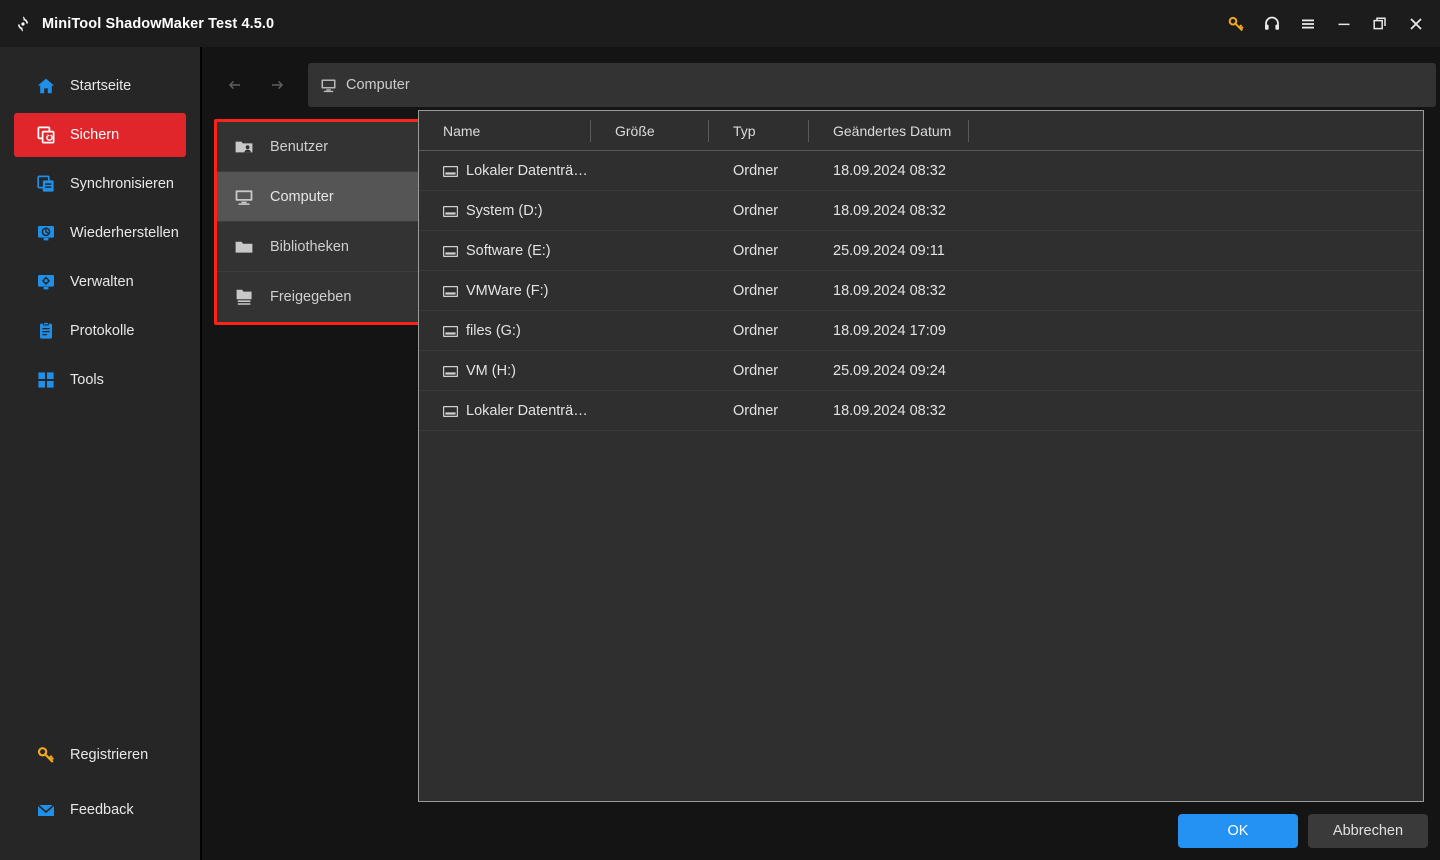 This screenshot has width=1440, height=860. I want to click on table-row: System (D:) Ordner 18.09.2024 08:32, so click(921, 211).